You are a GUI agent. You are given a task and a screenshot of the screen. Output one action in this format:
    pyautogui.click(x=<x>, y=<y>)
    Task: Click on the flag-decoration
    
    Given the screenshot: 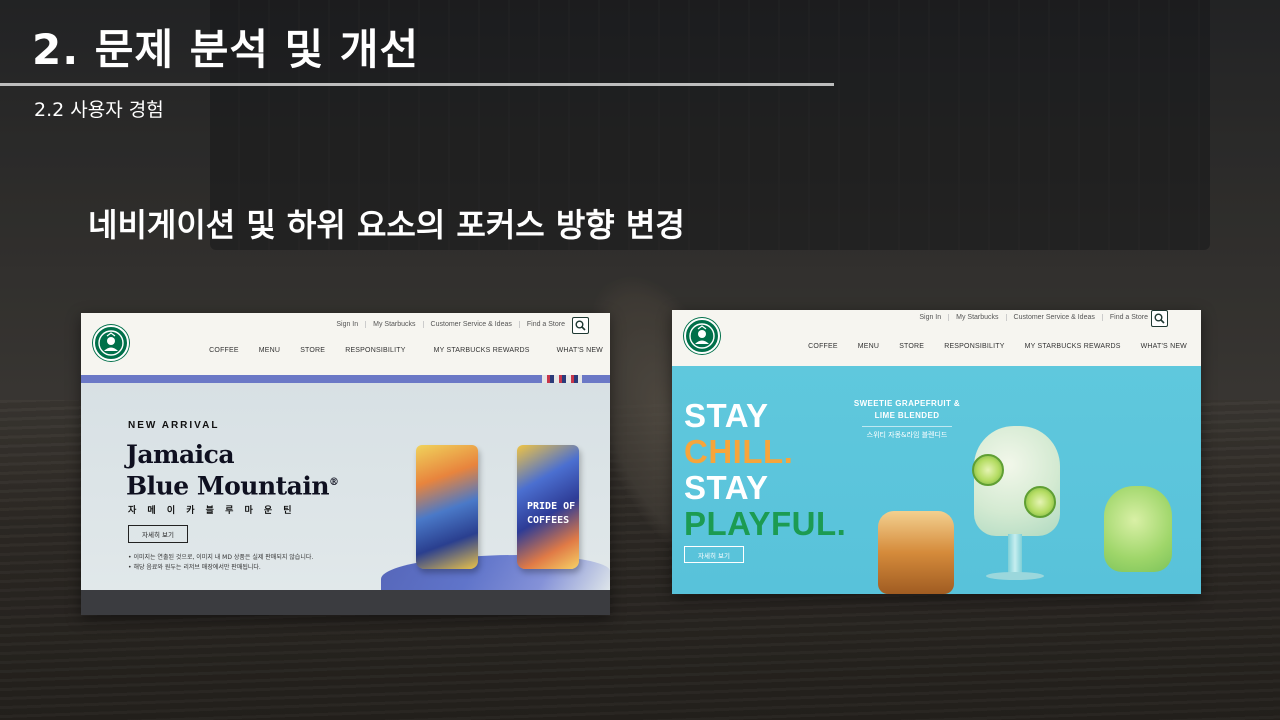 What is the action you would take?
    pyautogui.click(x=562, y=379)
    